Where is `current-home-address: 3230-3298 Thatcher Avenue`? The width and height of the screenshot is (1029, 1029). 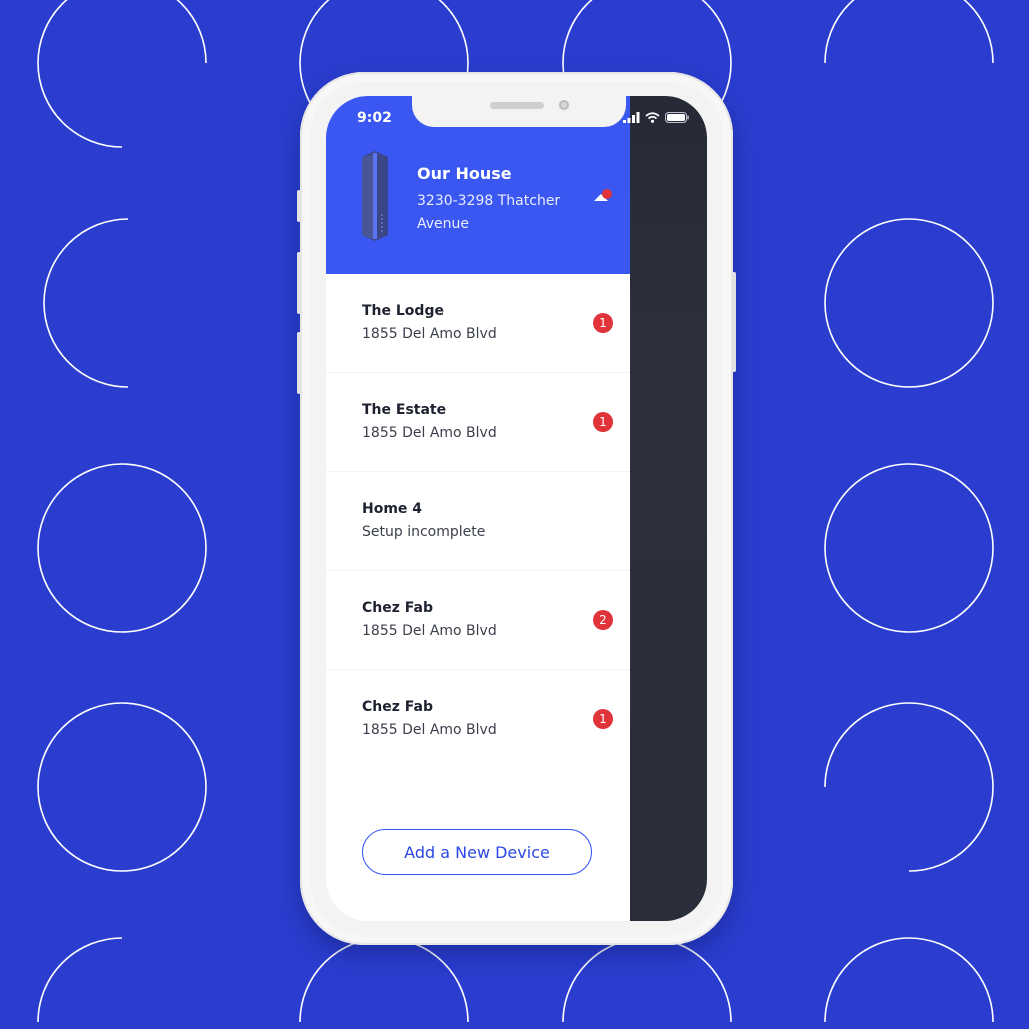
current-home-address: 3230-3298 Thatcher Avenue is located at coordinates (489, 212).